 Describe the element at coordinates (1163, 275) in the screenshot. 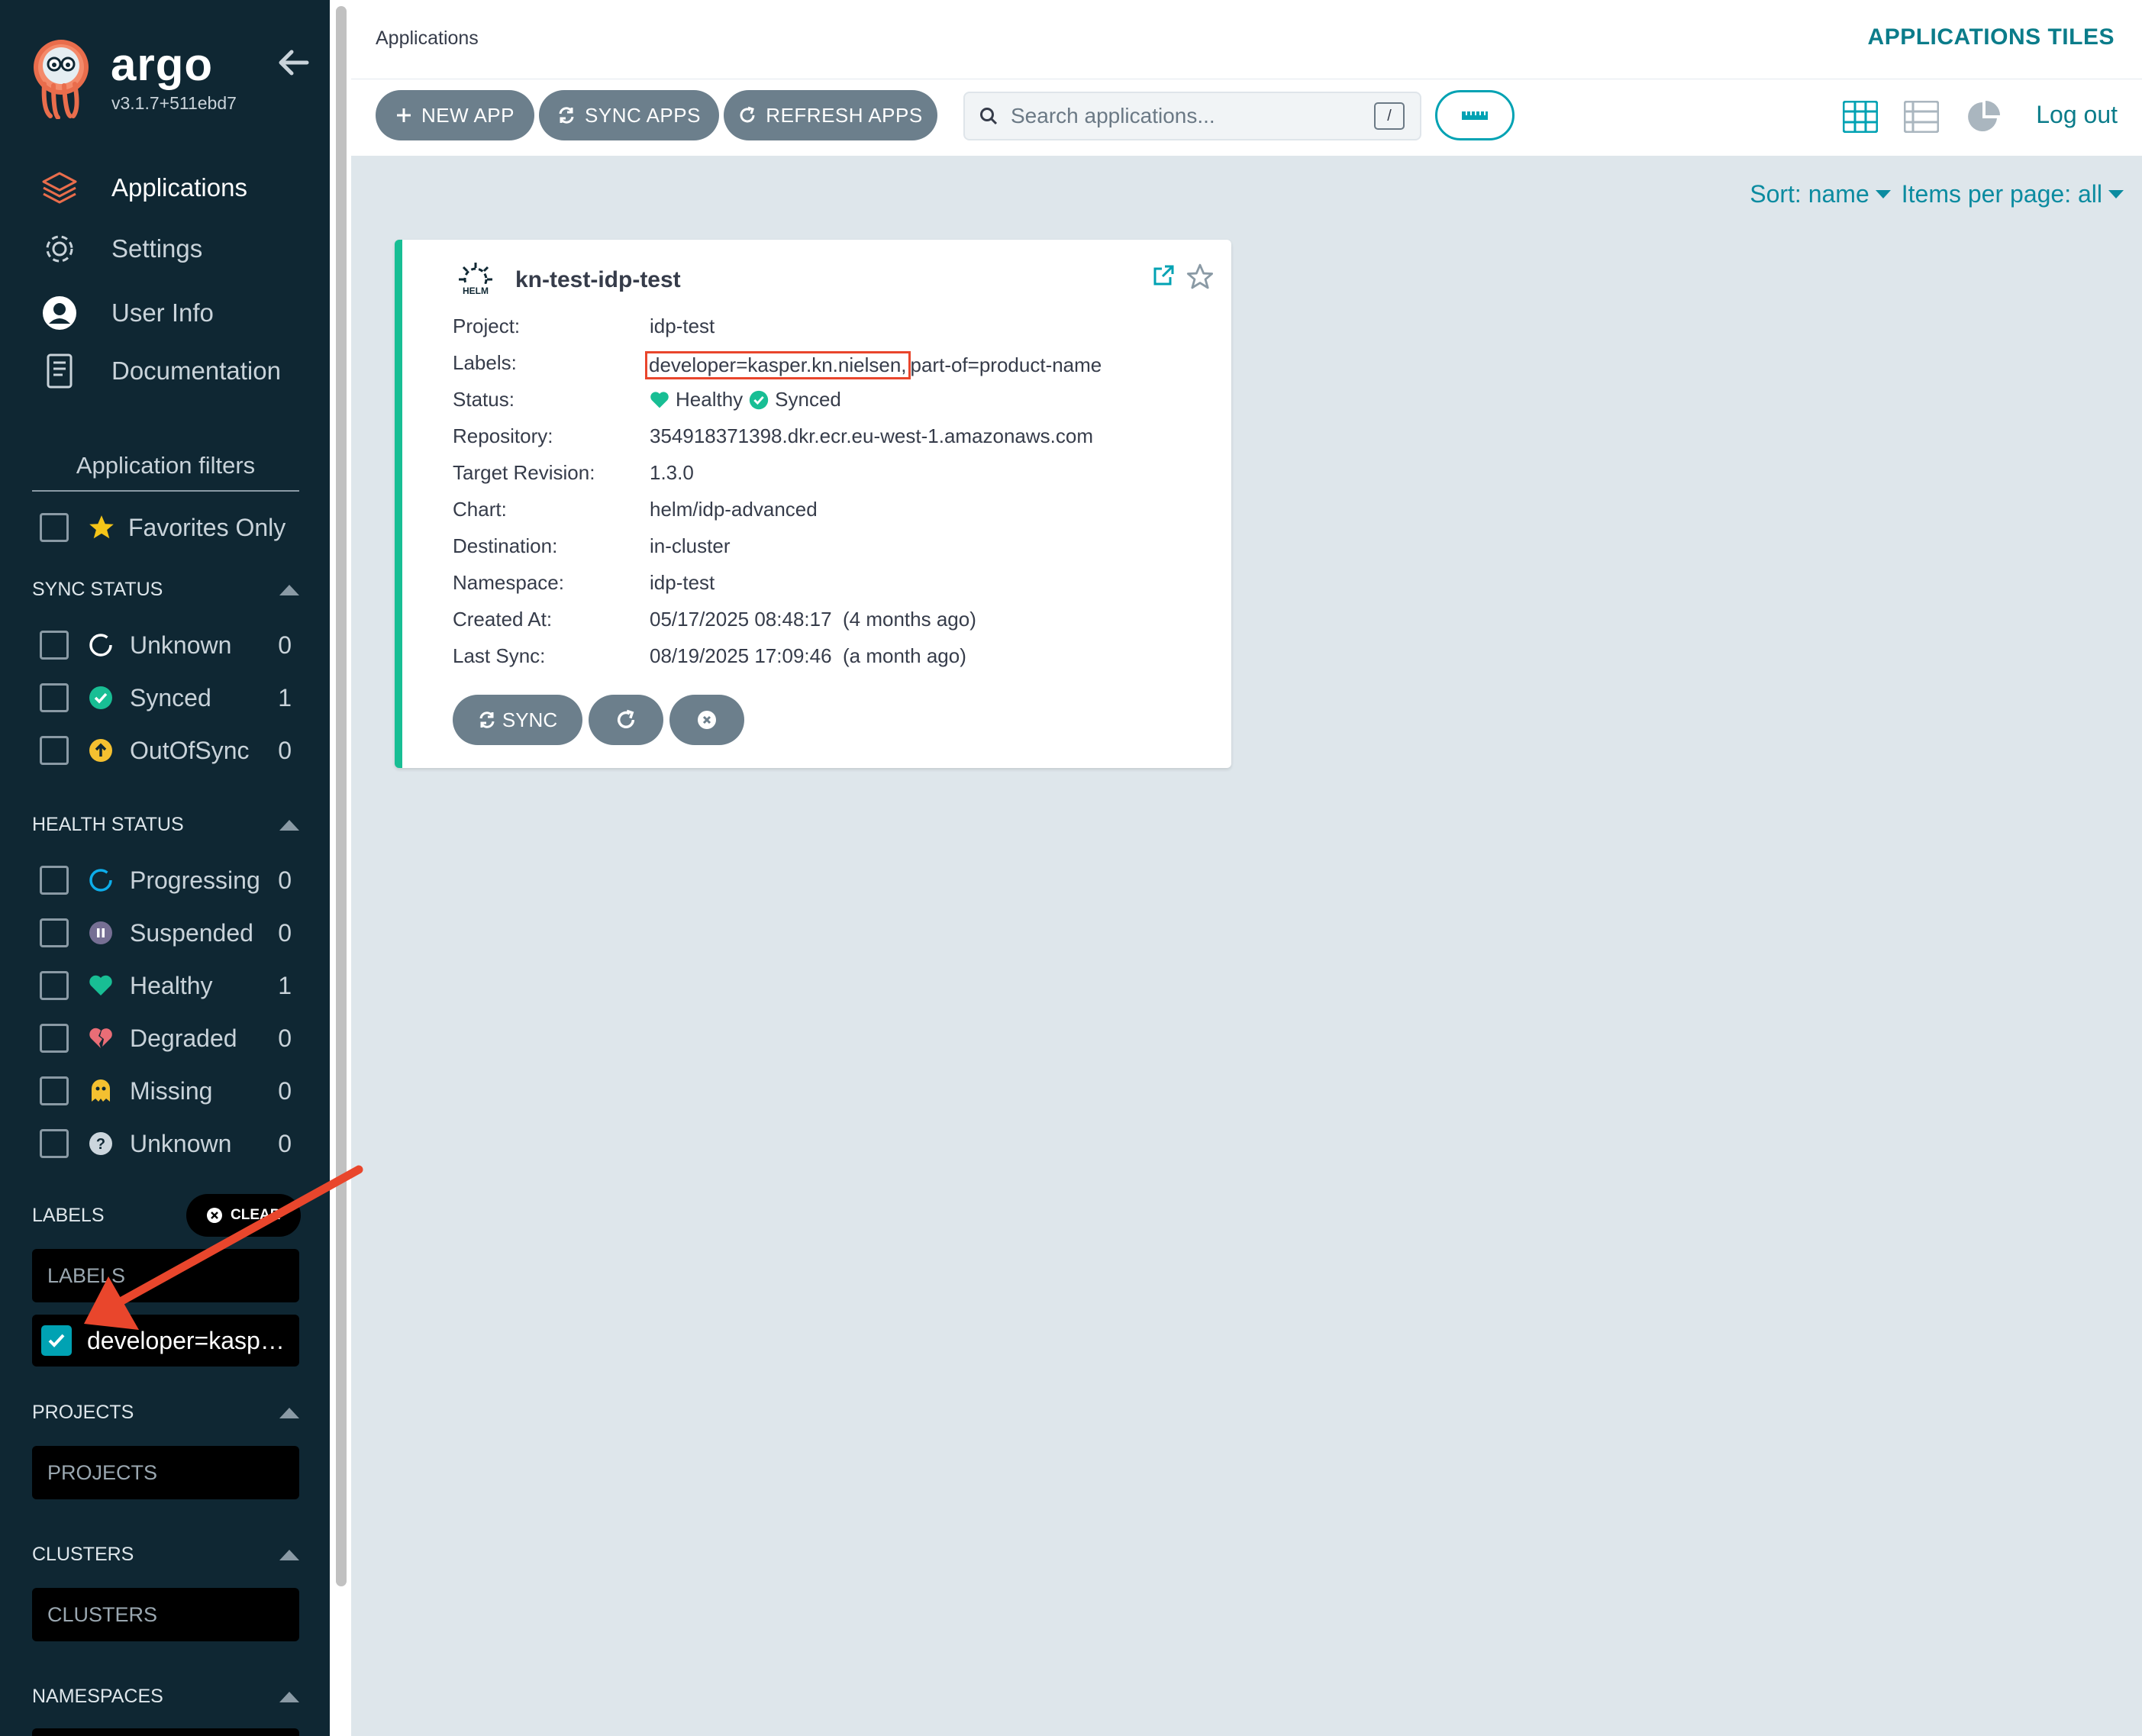

I see `external-link-icon` at that location.